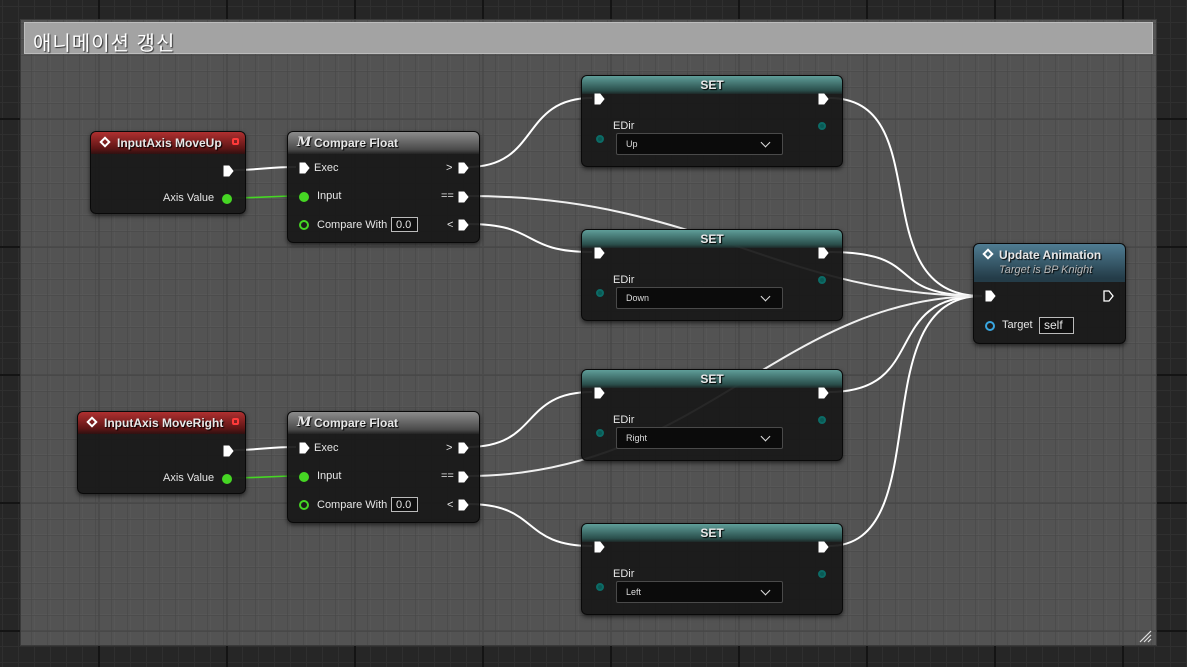 The height and width of the screenshot is (667, 1187). I want to click on set-edir-down-node: SET EDir Down, so click(712, 275).